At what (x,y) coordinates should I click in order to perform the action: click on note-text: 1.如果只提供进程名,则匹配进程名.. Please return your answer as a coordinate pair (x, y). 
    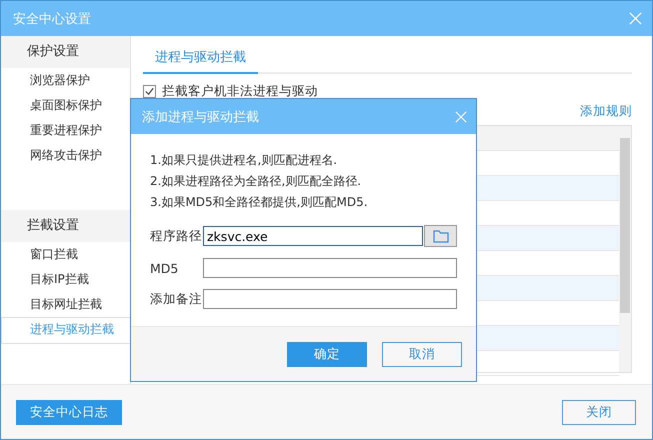
    Looking at the image, I should click on (244, 160).